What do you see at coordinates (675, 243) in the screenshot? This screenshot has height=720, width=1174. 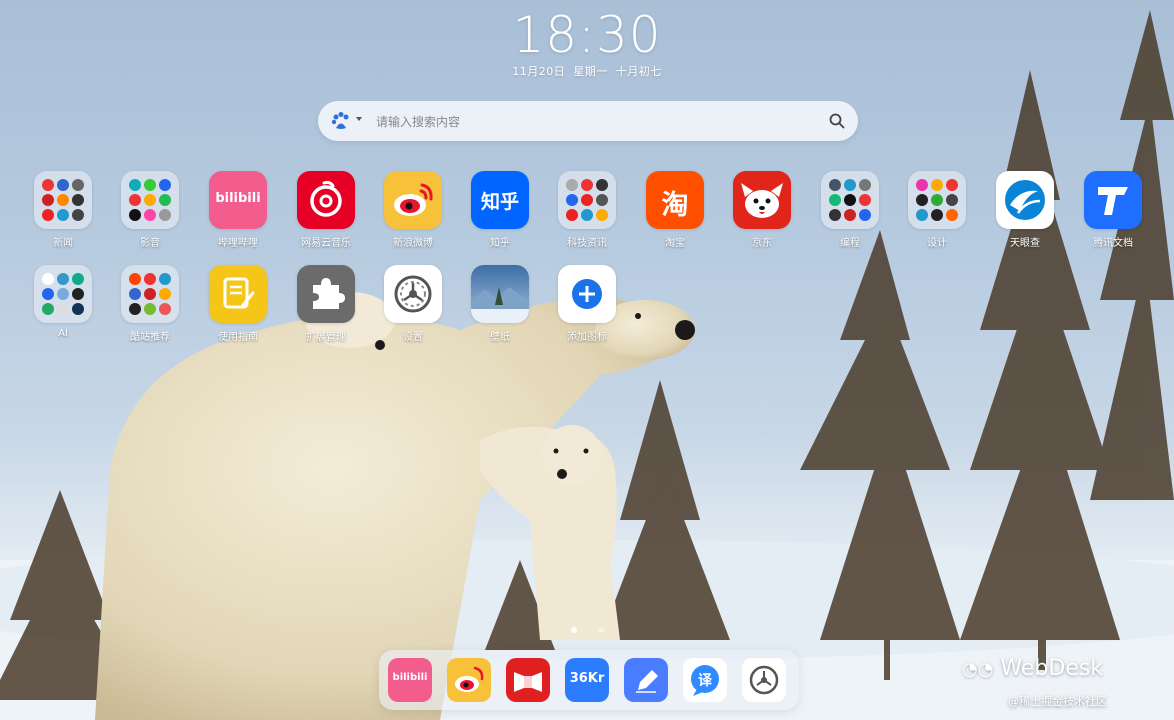 I see `app-label: 淘宝` at bounding box center [675, 243].